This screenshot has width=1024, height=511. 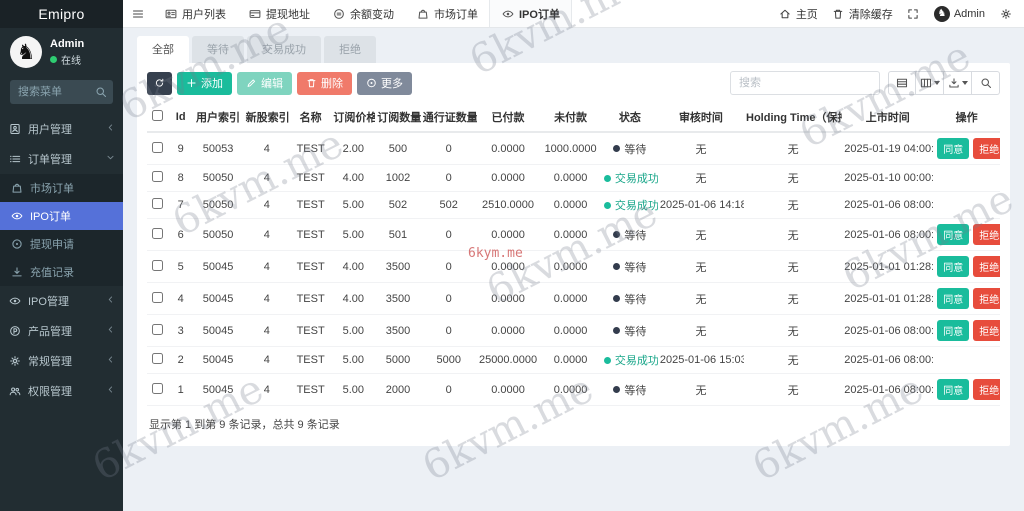 I want to click on add-button: 添加, so click(x=204, y=83).